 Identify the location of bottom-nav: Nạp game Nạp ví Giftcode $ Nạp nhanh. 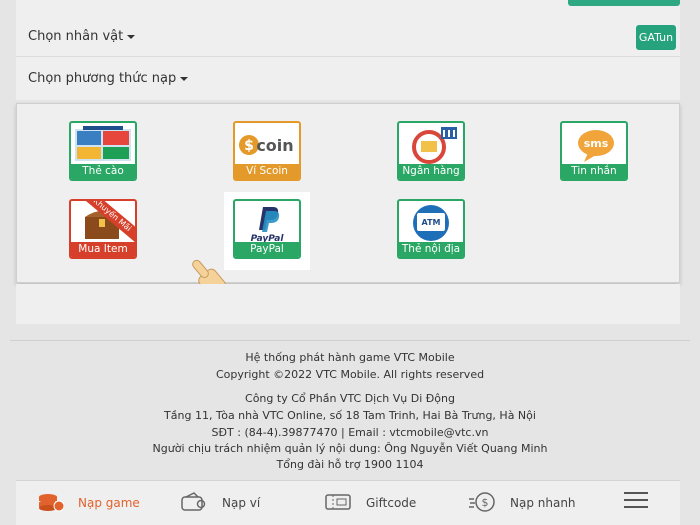
(348, 502).